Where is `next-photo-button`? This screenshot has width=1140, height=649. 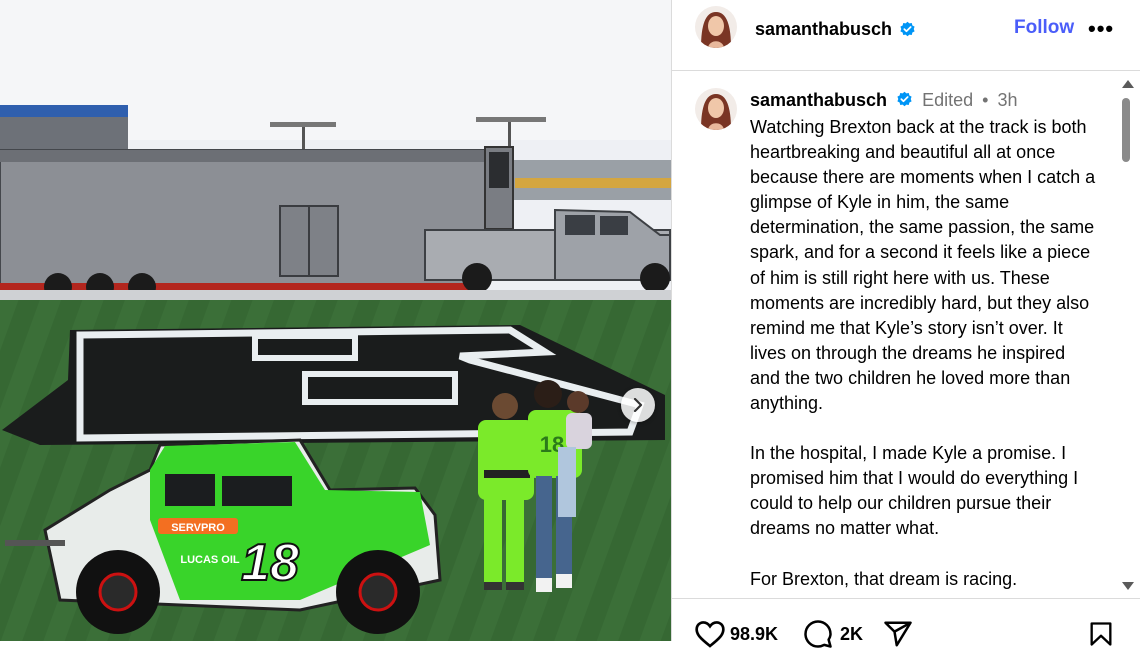
next-photo-button is located at coordinates (638, 405).